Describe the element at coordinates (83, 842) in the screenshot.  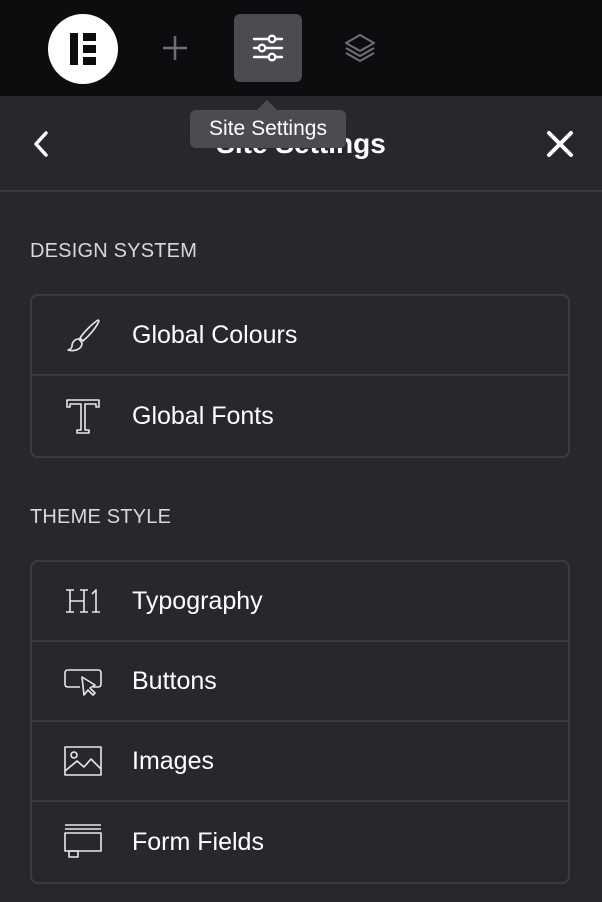
I see `form-field-icon` at that location.